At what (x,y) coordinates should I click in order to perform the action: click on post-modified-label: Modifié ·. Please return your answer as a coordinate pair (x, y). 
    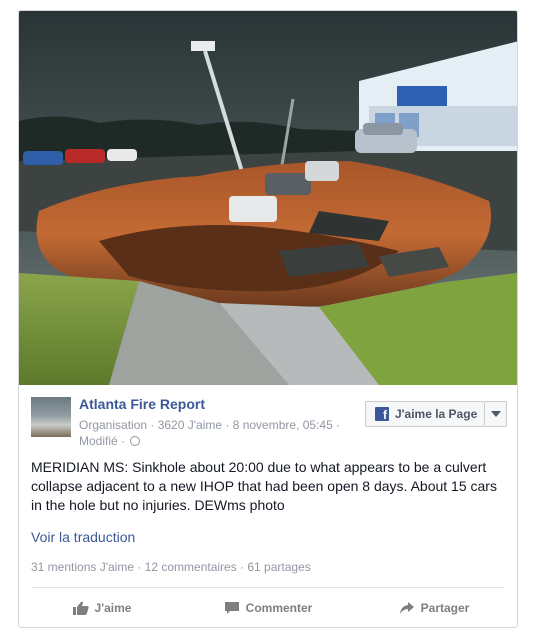
    Looking at the image, I should click on (102, 441).